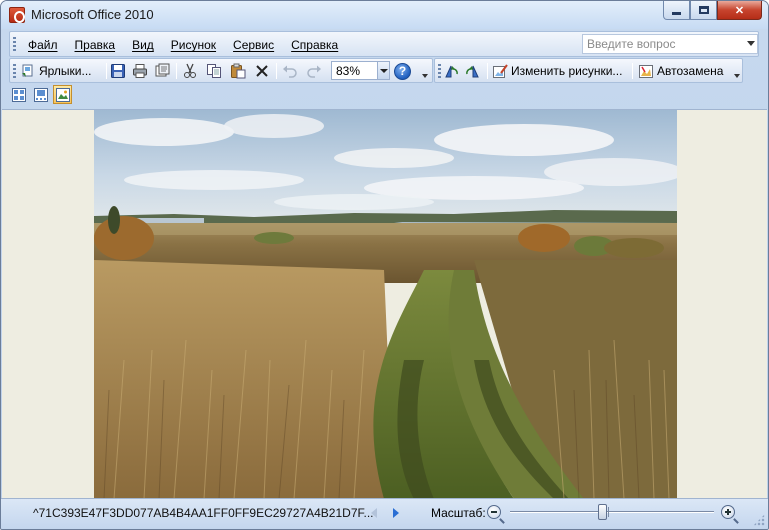 This screenshot has height=530, width=769. Describe the element at coordinates (383, 70) in the screenshot. I see `zoom-dropdown-icon` at that location.